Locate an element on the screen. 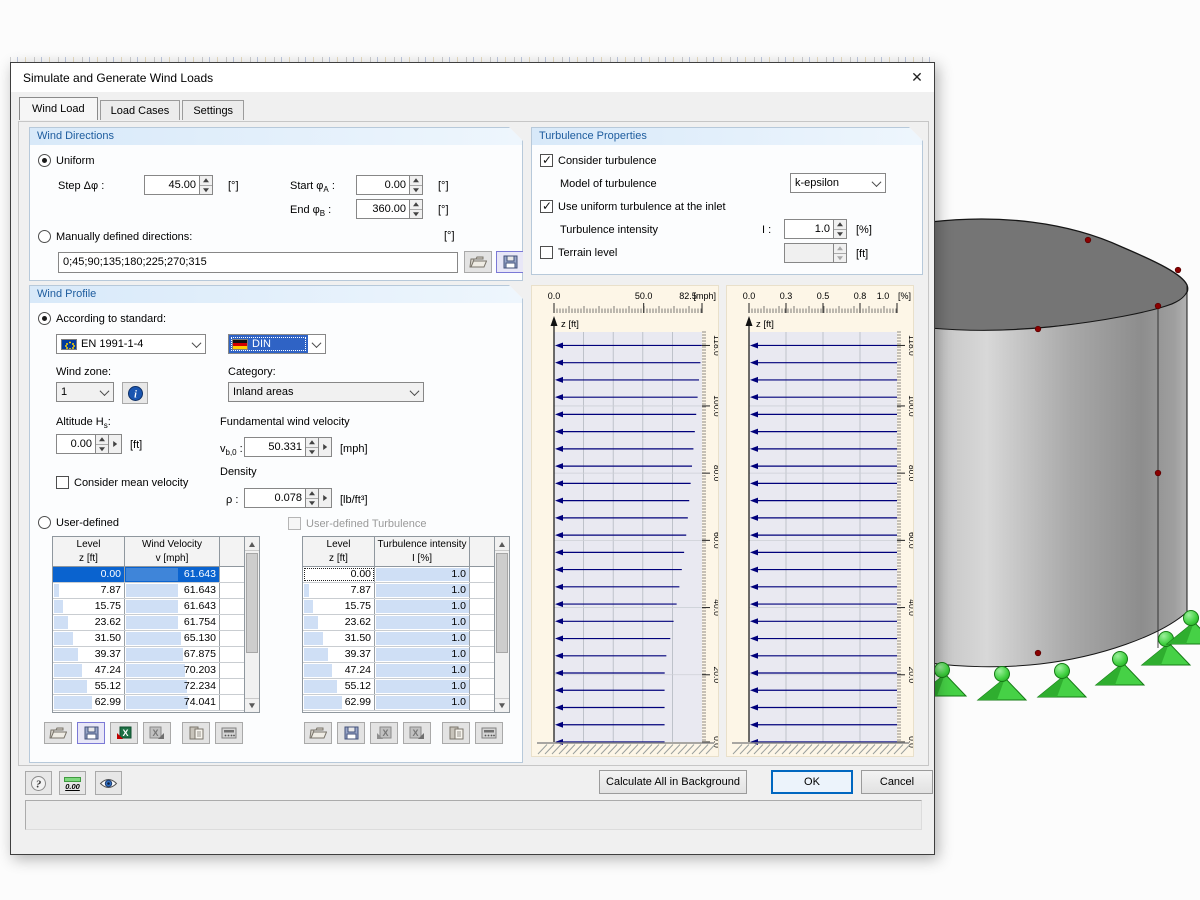 This screenshot has height=900, width=1200. turbulence-intensity-input: 1.0 is located at coordinates (815, 229).